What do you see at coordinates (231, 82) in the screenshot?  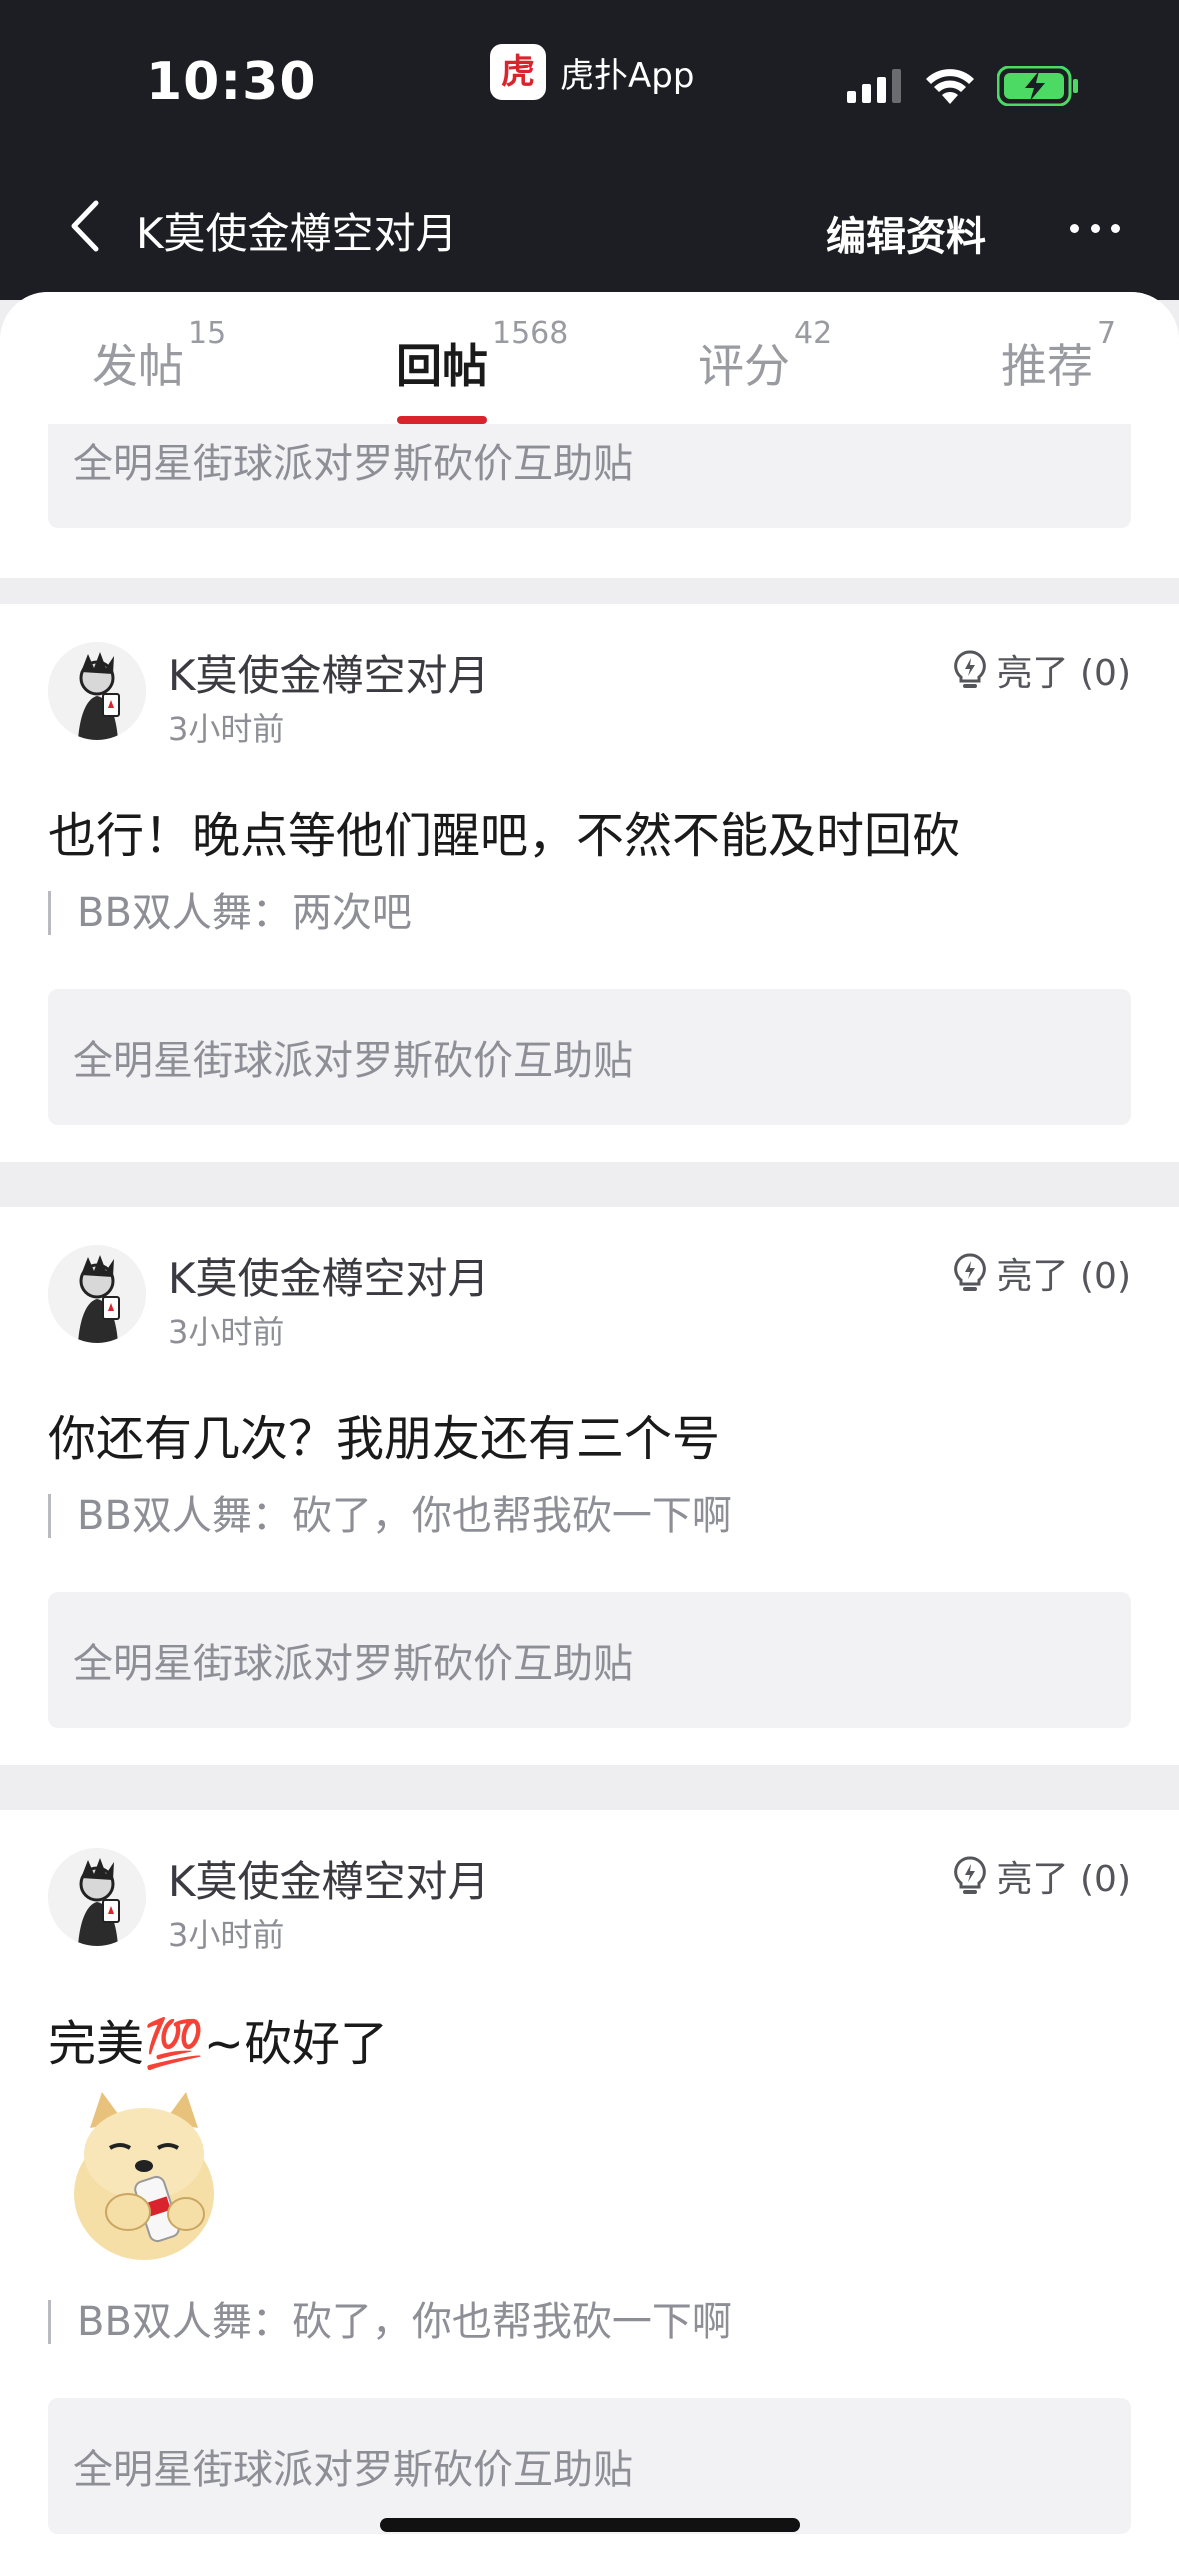 I see `status-time: 10:30` at bounding box center [231, 82].